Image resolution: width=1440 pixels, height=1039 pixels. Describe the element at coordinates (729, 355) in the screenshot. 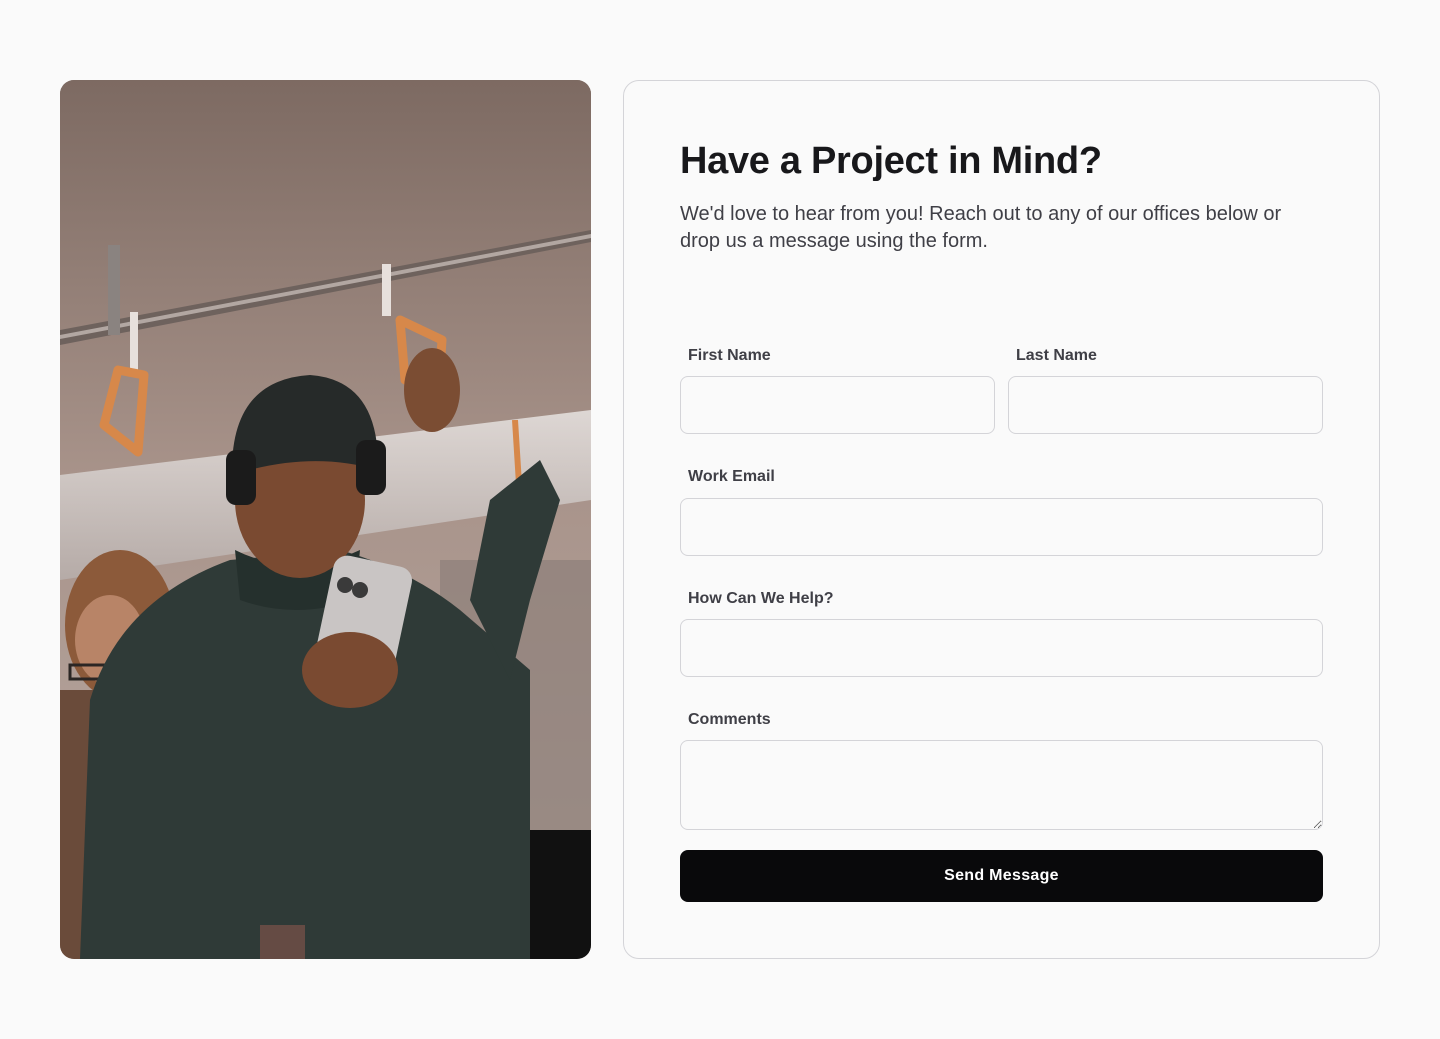

I see `first-name-label: First Name` at that location.